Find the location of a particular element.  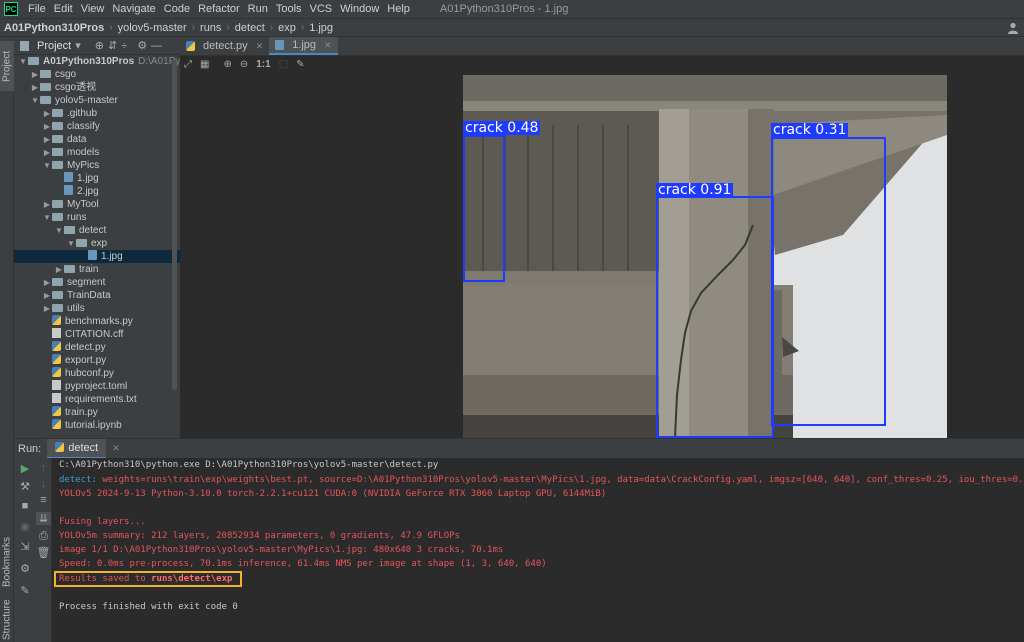

pin-icon: ✎ is located at coordinates (25, 590).